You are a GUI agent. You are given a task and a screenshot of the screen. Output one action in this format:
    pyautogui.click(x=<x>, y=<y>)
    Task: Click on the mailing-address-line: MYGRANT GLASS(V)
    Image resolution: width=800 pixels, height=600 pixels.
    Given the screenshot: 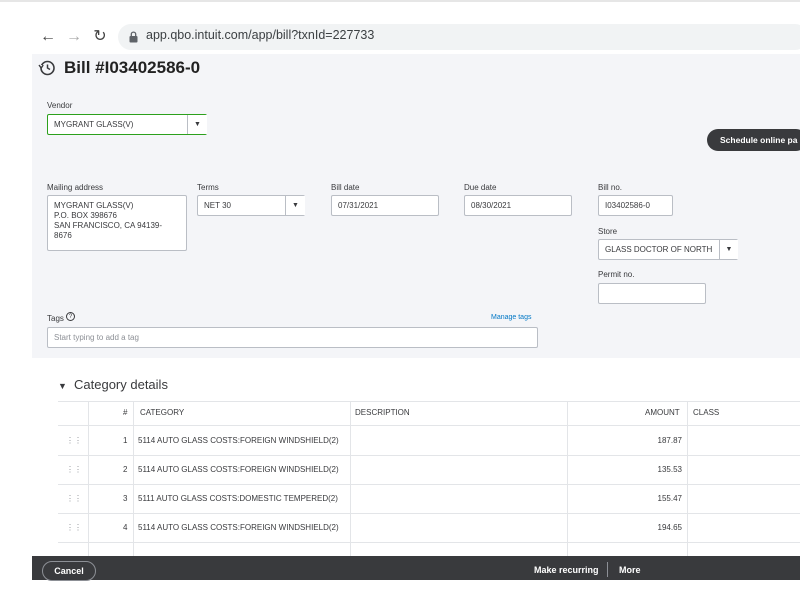 What is the action you would take?
    pyautogui.click(x=94, y=205)
    